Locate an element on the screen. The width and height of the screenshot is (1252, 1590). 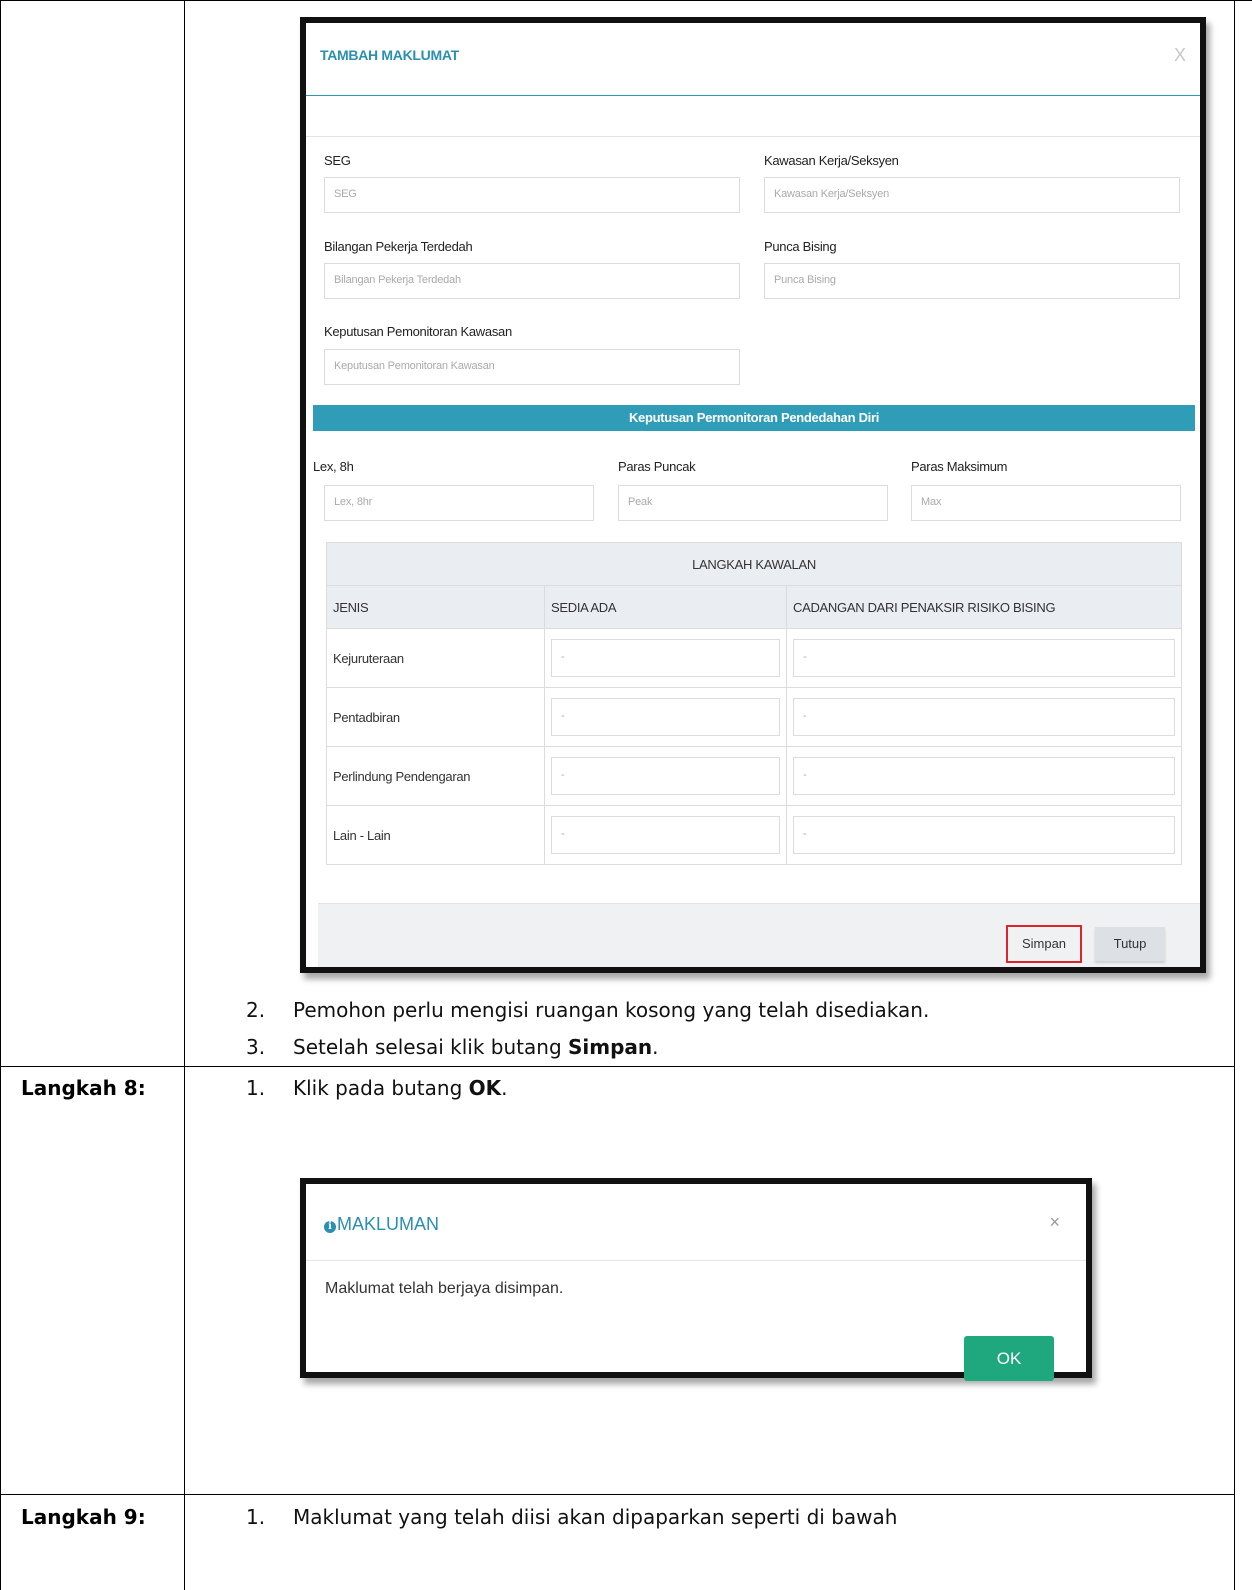
row-label: Lain - Lain is located at coordinates (435, 835).